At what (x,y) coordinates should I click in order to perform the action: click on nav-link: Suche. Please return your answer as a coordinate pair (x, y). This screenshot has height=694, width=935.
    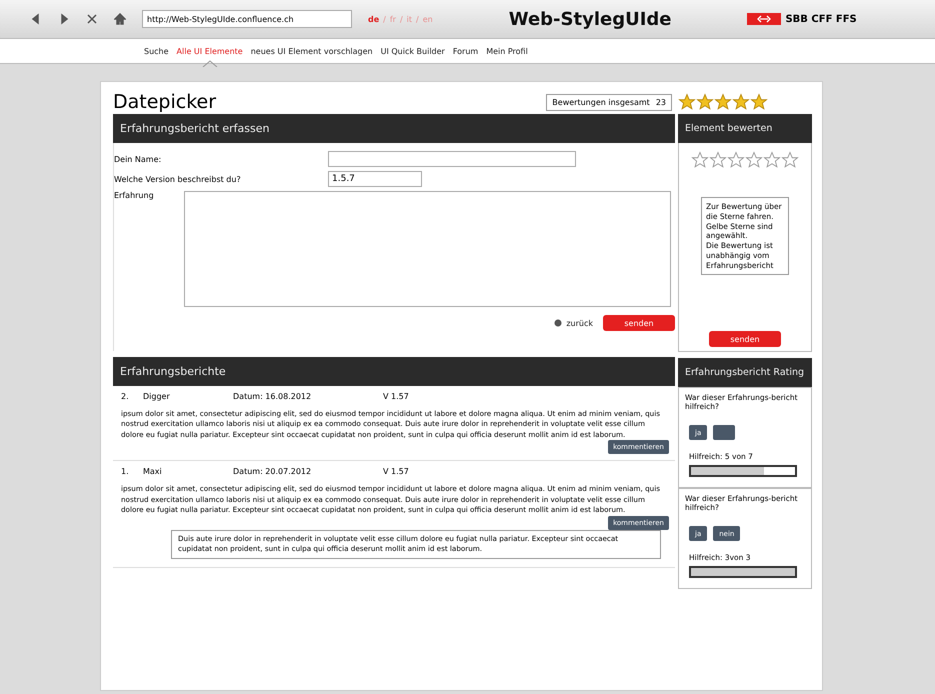
    Looking at the image, I should click on (156, 51).